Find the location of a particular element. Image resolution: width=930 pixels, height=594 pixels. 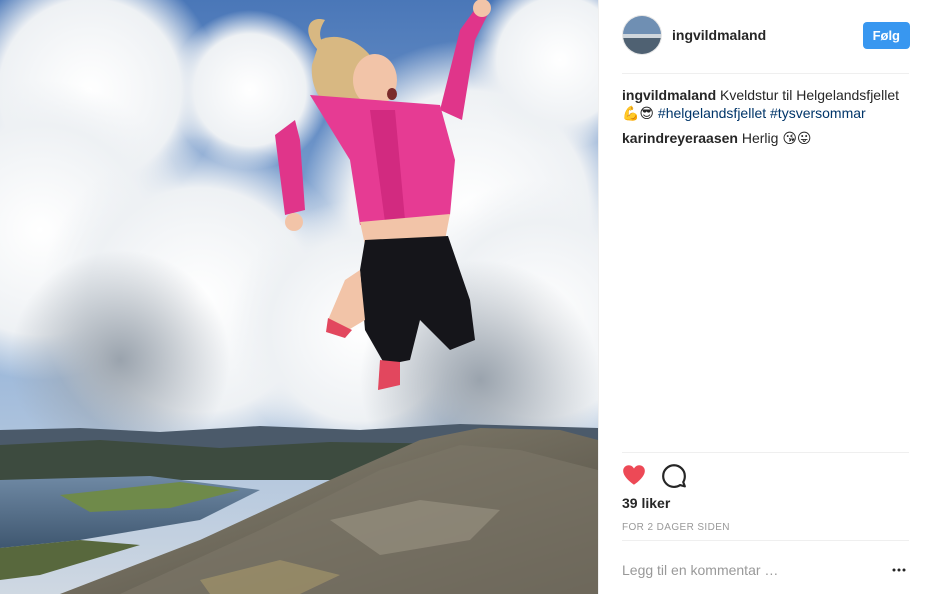

actions-divider is located at coordinates (765, 452).